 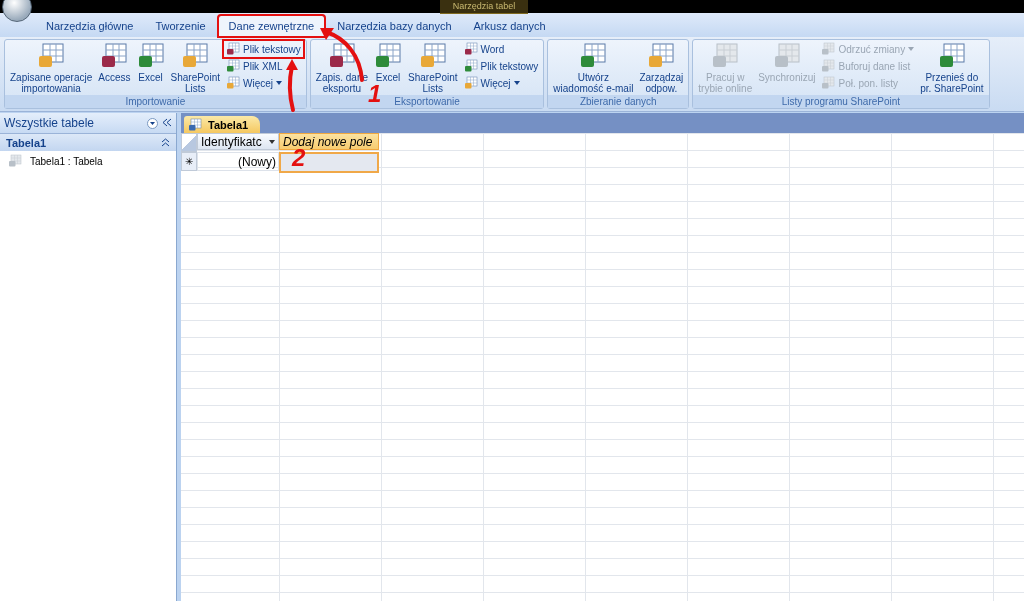 I want to click on ribbon-button: Access, so click(x=114, y=68).